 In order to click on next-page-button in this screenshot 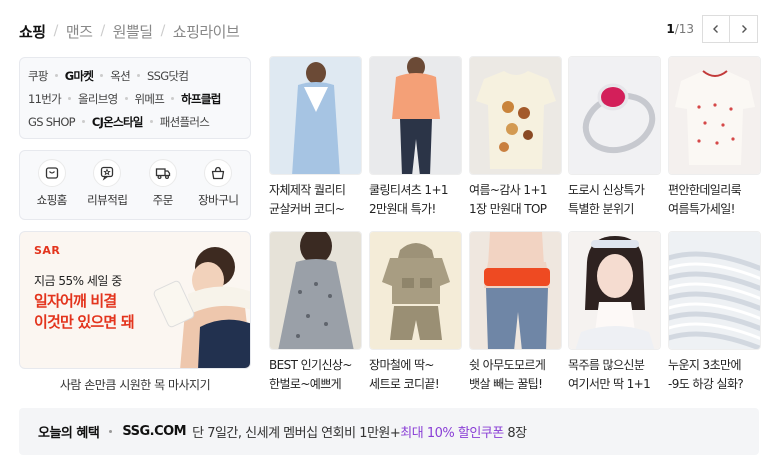, I will do `click(744, 29)`.